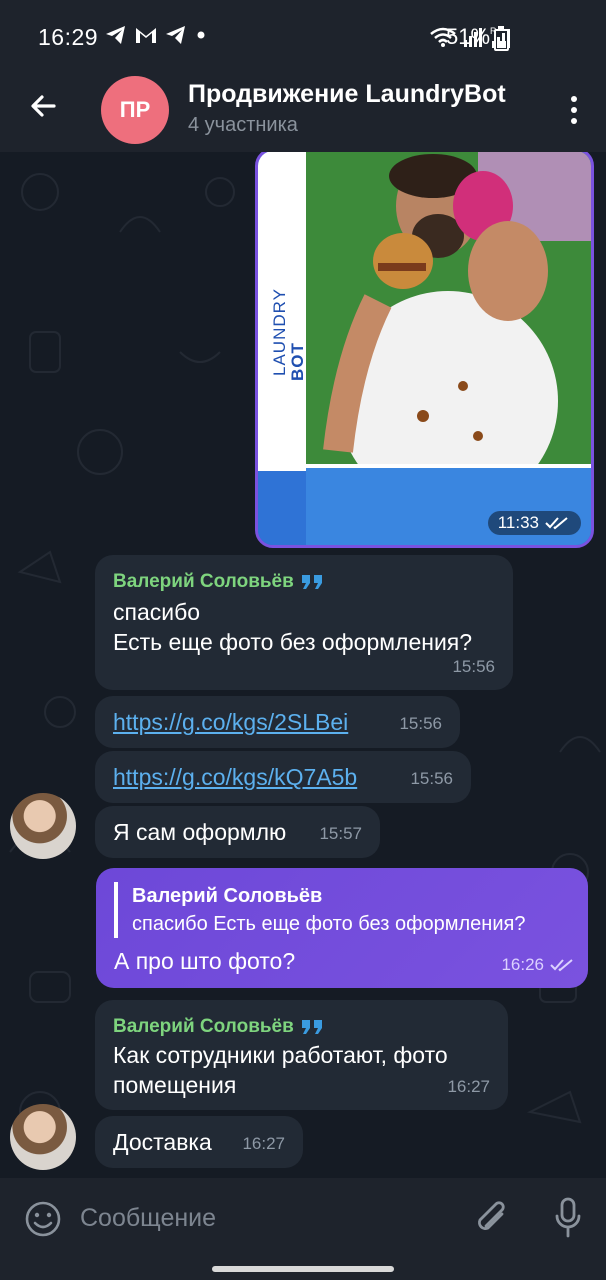 This screenshot has width=606, height=1280. Describe the element at coordinates (162, 1142) in the screenshot. I see `message-text: Доставка` at that location.